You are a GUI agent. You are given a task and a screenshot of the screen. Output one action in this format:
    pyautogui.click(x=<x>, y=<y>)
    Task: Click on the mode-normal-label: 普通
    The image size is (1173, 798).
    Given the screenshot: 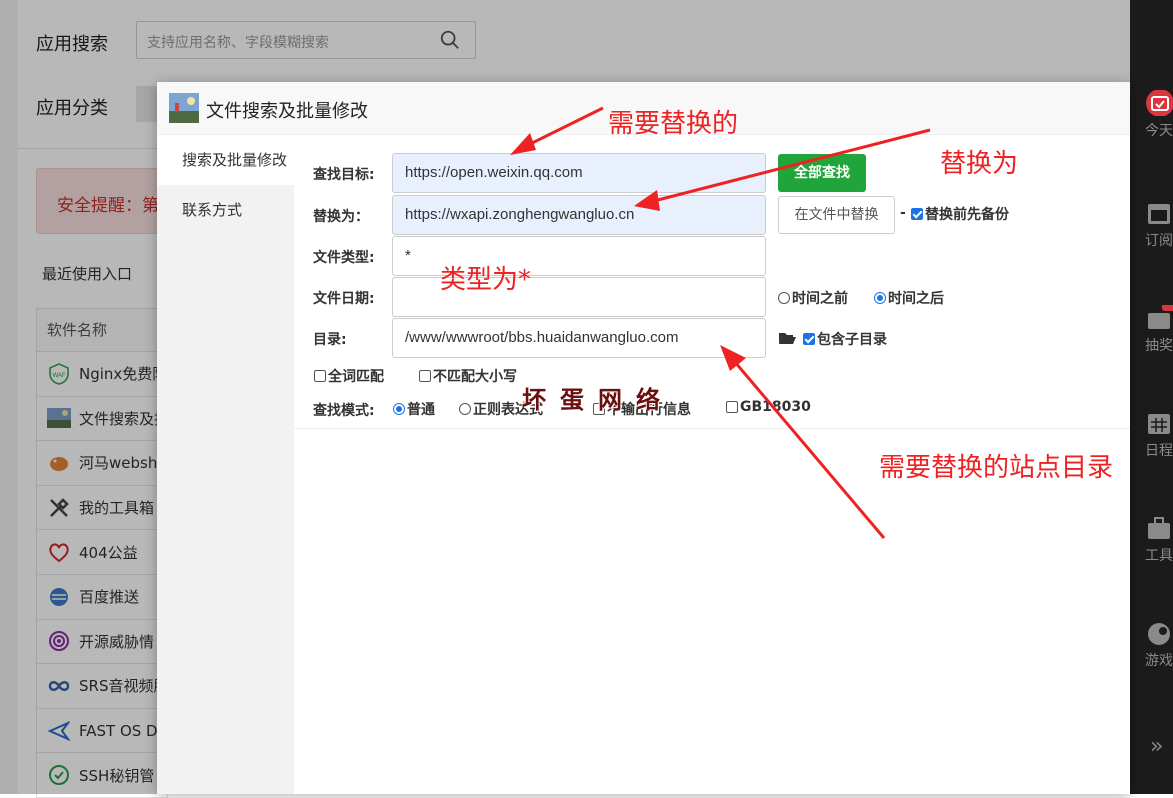 What is the action you would take?
    pyautogui.click(x=421, y=410)
    